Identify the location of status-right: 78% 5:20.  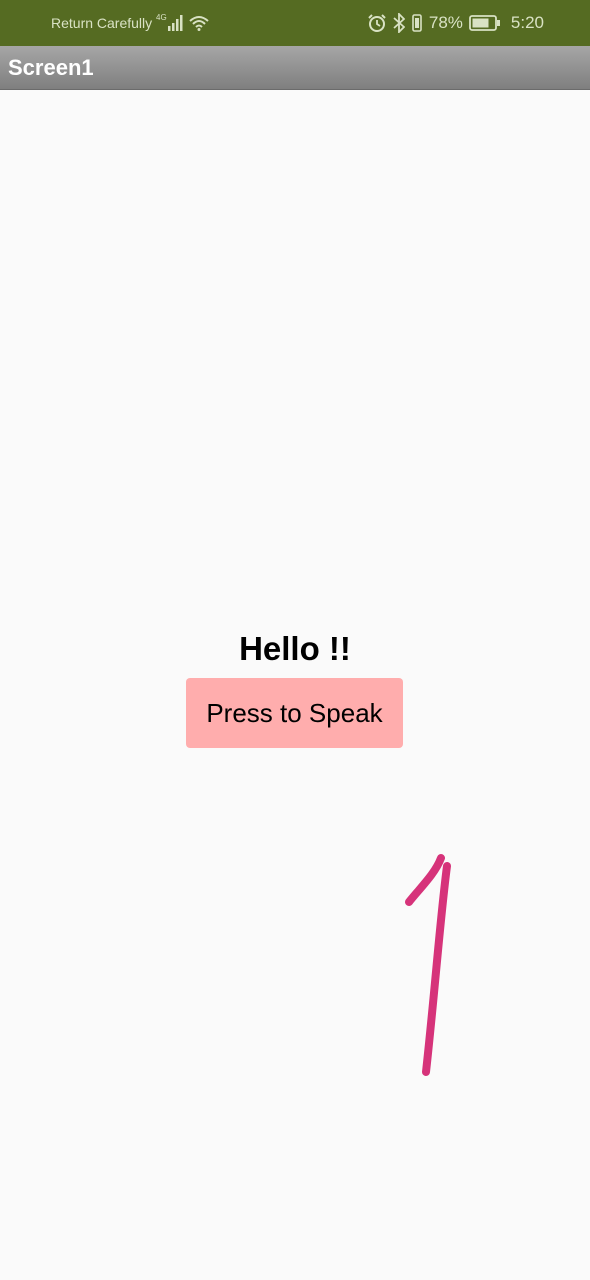
(455, 23).